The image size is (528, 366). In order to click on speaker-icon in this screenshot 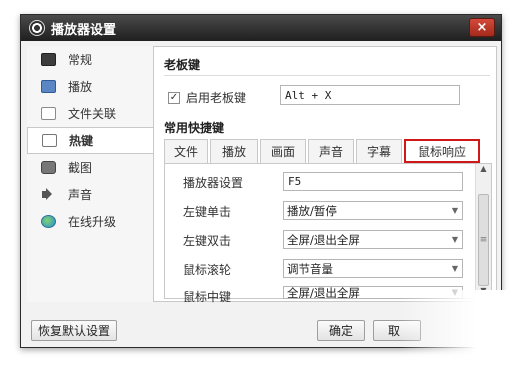, I will do `click(48, 194)`.